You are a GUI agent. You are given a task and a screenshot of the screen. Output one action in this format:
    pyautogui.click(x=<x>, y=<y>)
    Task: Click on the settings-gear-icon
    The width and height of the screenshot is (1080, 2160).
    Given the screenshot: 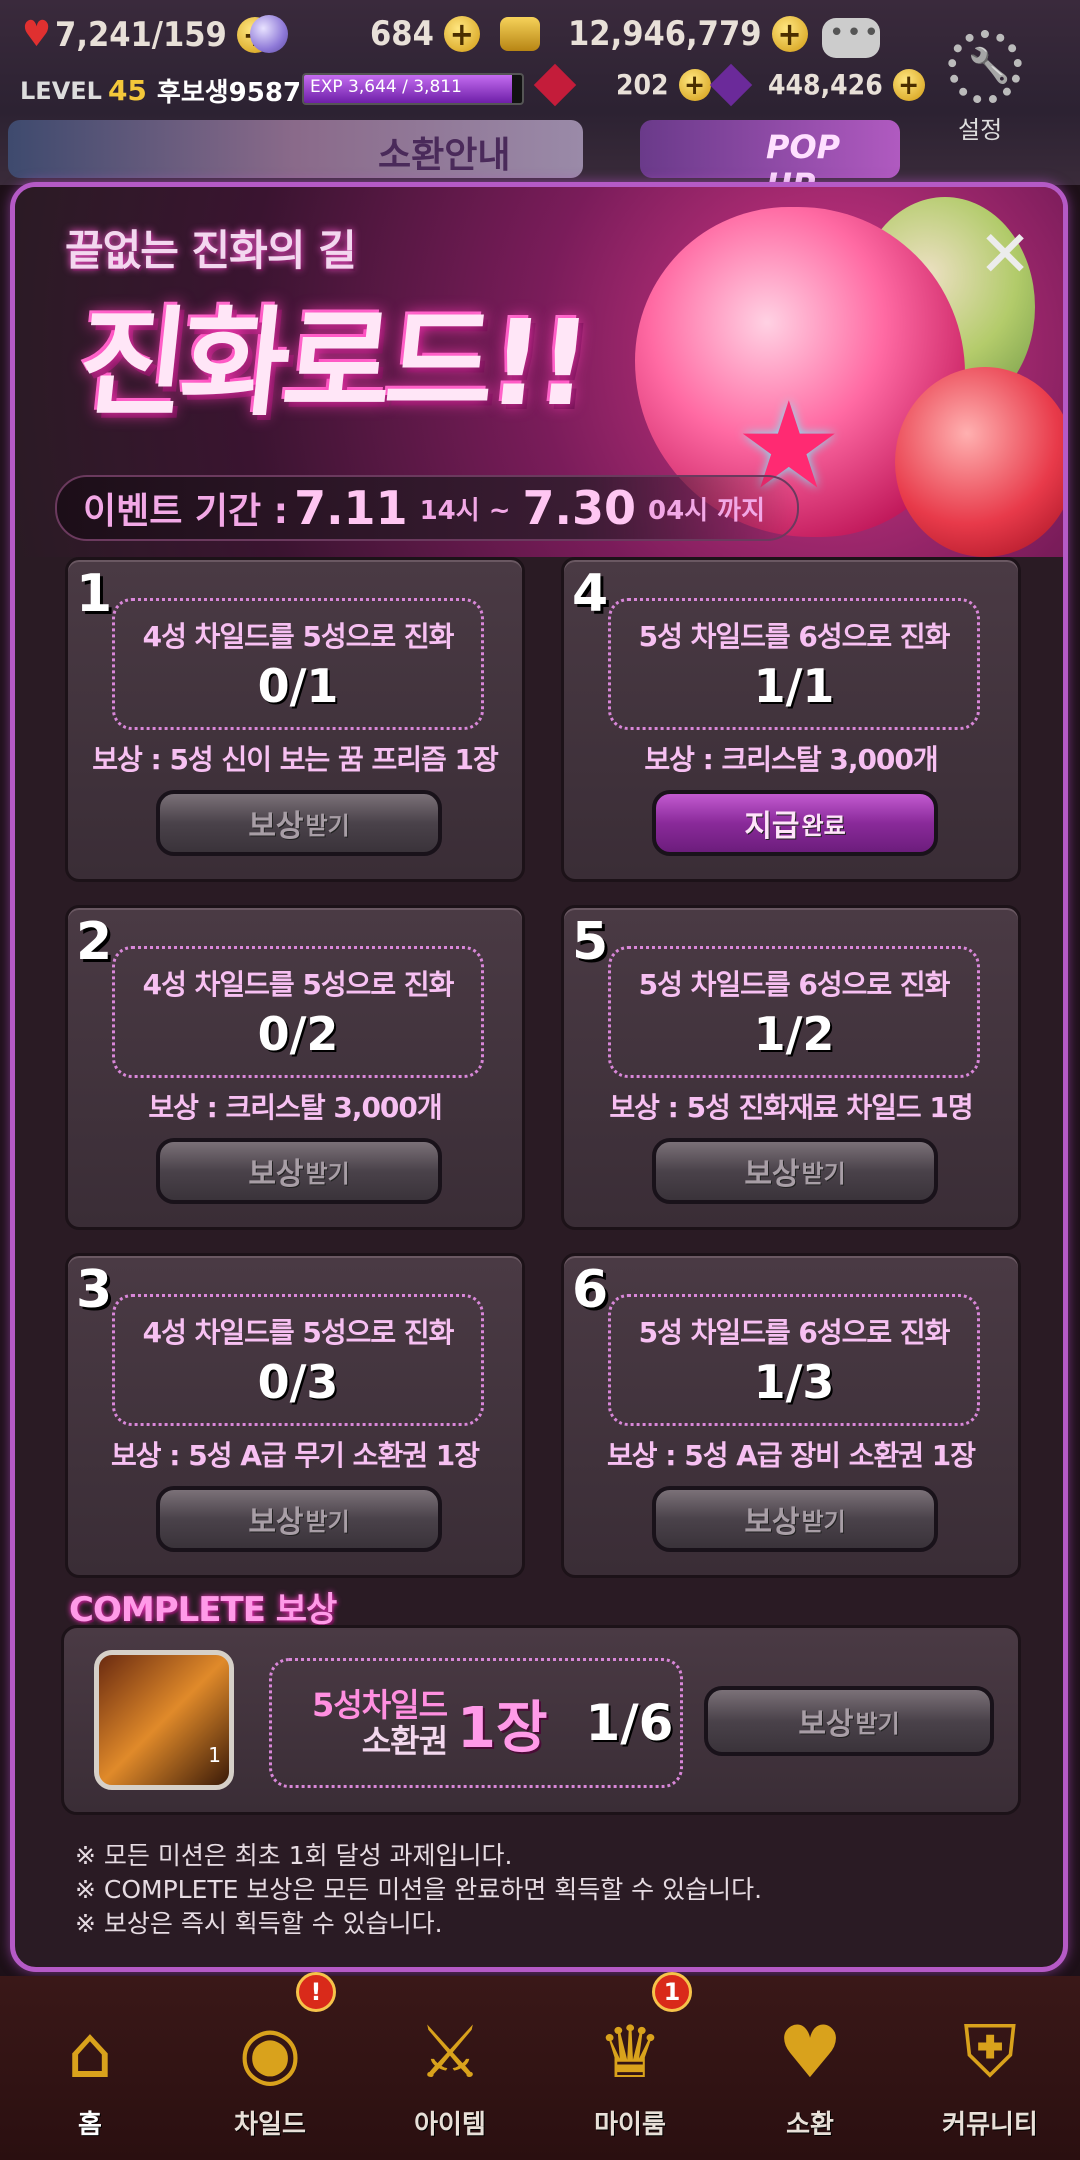 What is the action you would take?
    pyautogui.click(x=985, y=67)
    